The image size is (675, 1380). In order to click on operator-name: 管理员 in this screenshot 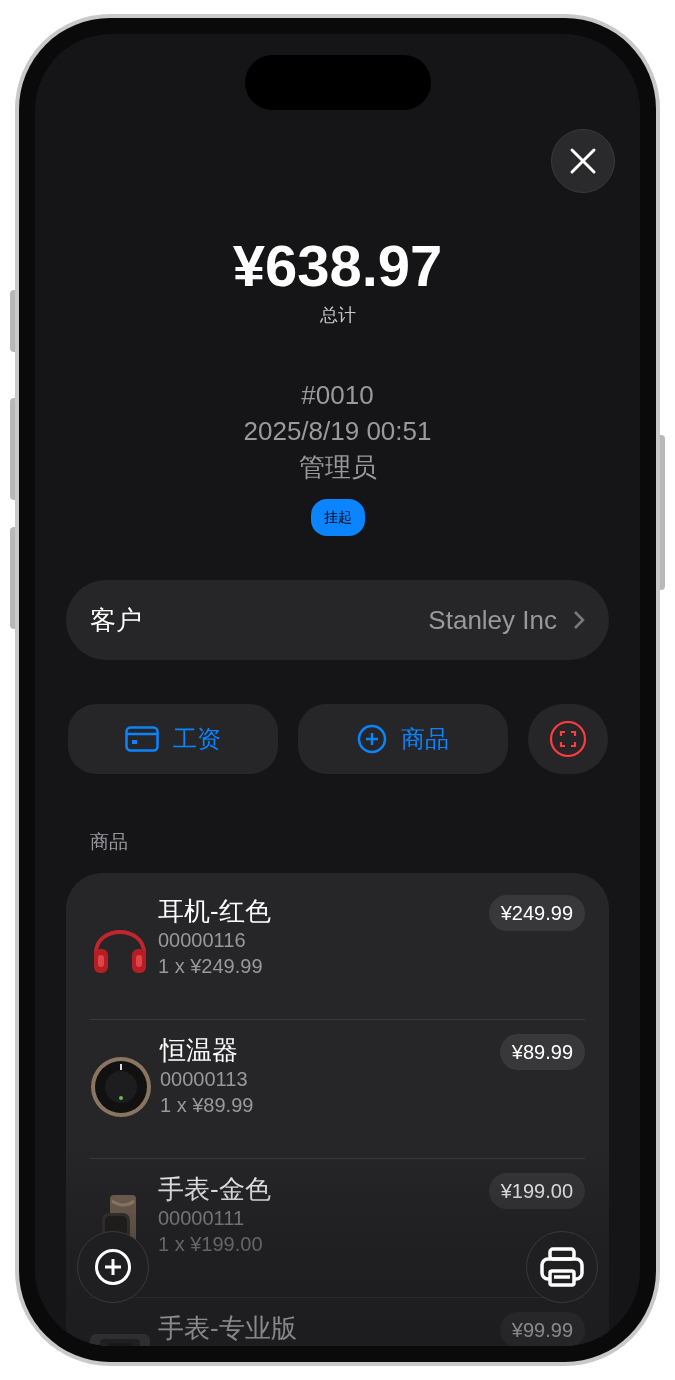, I will do `click(337, 467)`.